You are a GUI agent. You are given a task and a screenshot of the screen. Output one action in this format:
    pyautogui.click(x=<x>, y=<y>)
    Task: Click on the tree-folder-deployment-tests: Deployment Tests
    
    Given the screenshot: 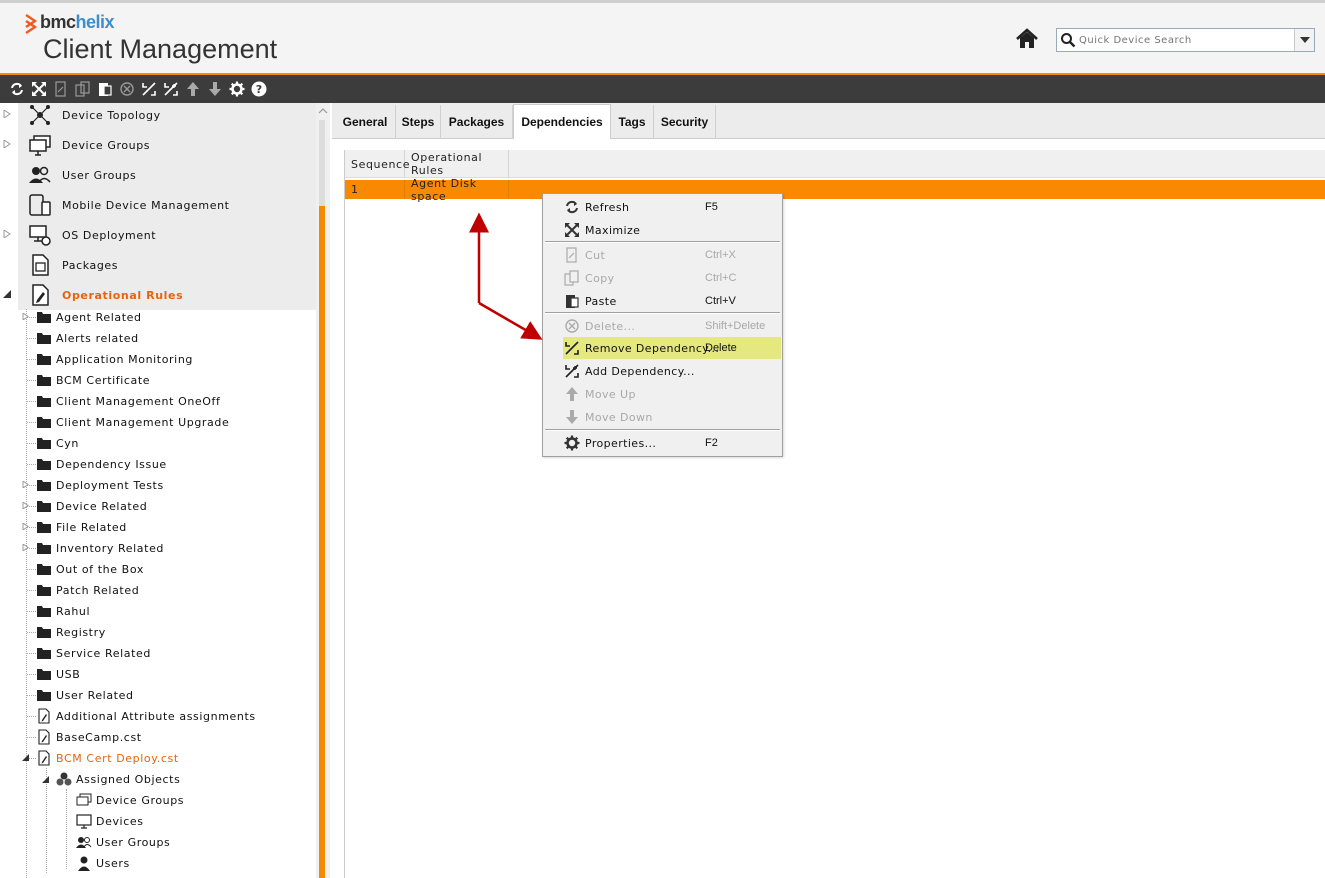 What is the action you would take?
    pyautogui.click(x=100, y=485)
    